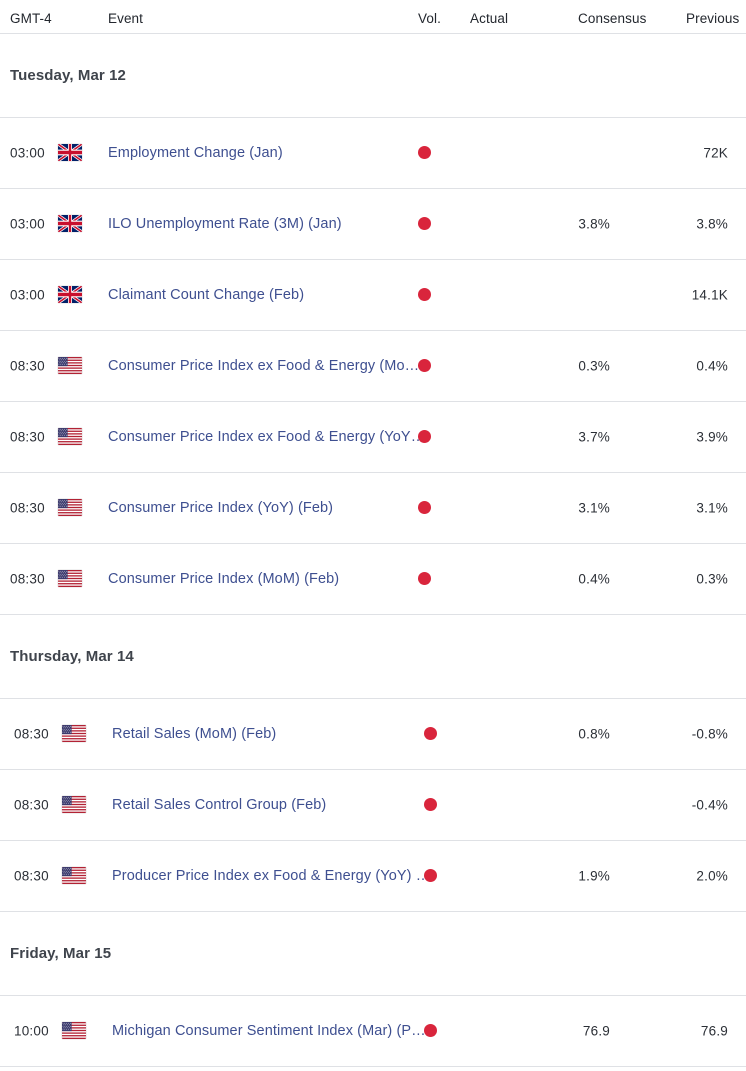 The width and height of the screenshot is (746, 1071). Describe the element at coordinates (596, 1031) in the screenshot. I see `consensus-value: 76.9` at that location.